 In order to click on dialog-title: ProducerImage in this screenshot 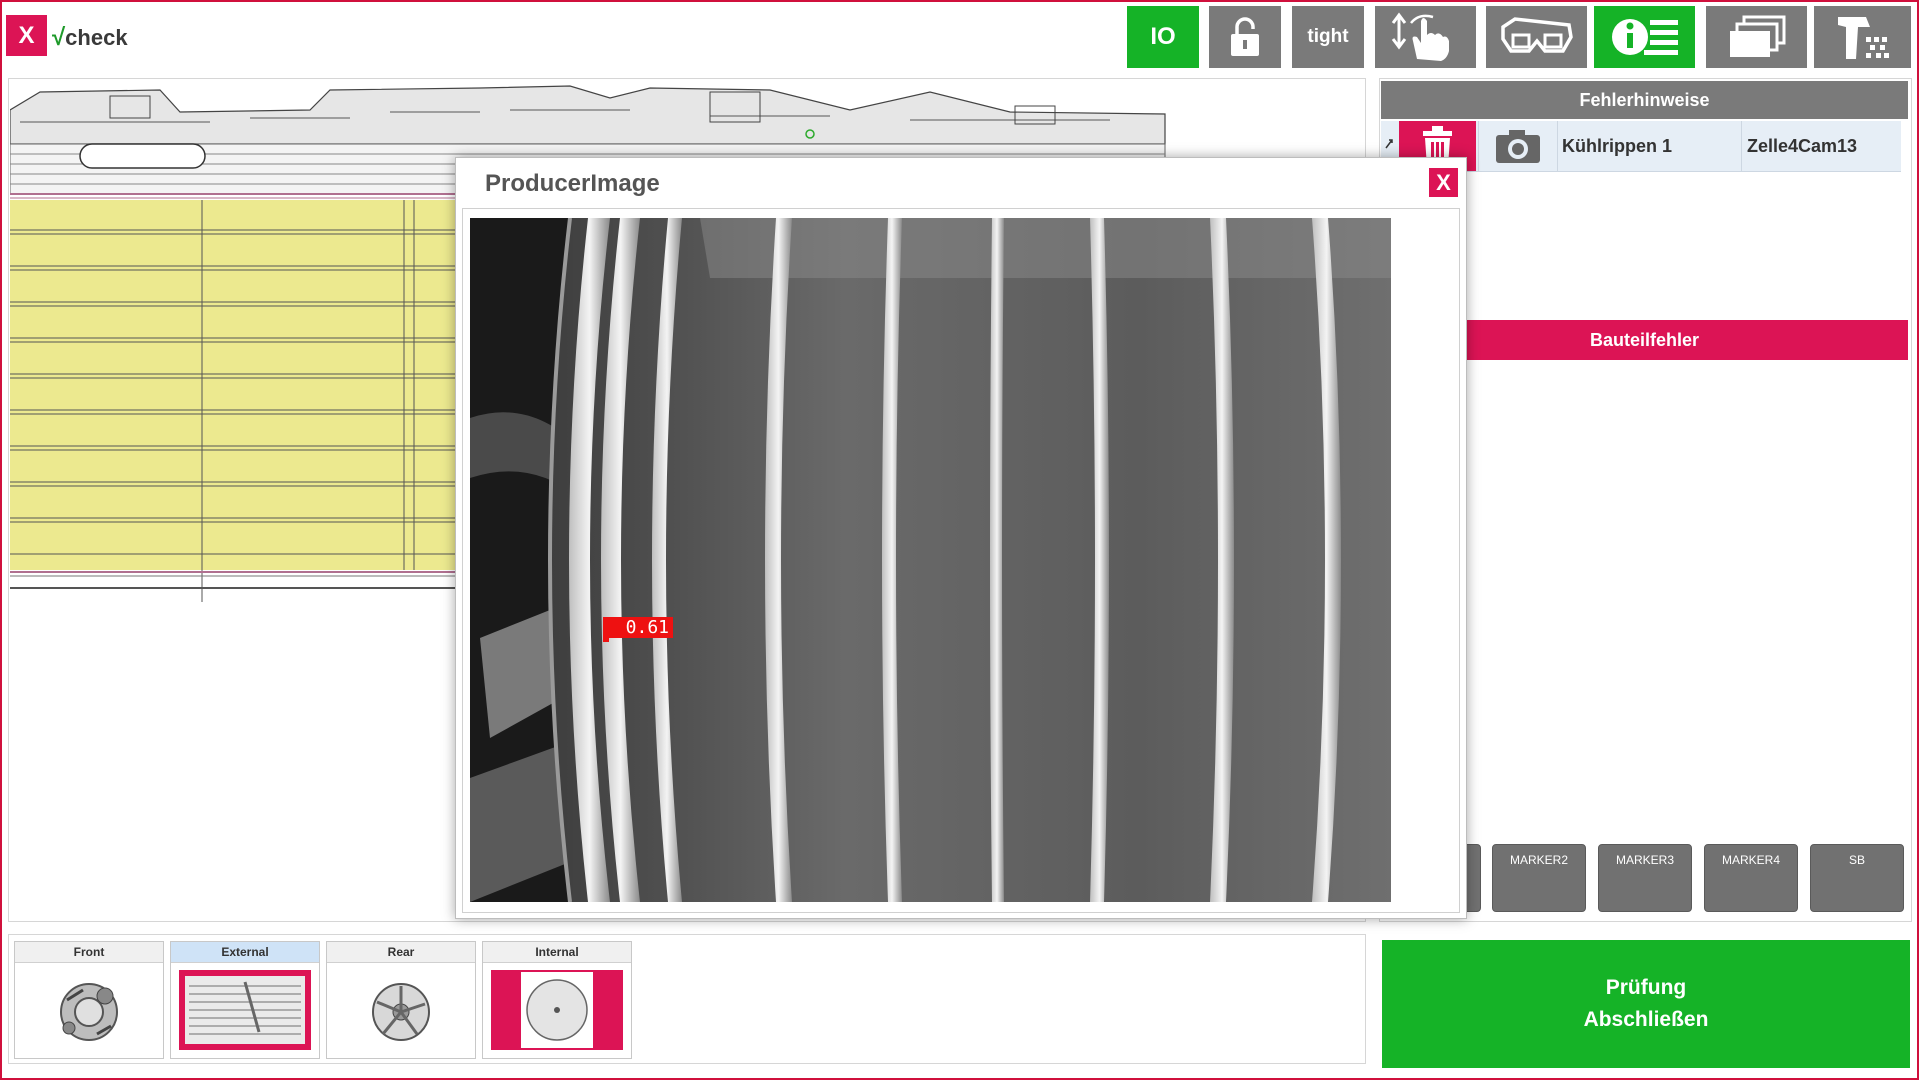, I will do `click(572, 183)`.